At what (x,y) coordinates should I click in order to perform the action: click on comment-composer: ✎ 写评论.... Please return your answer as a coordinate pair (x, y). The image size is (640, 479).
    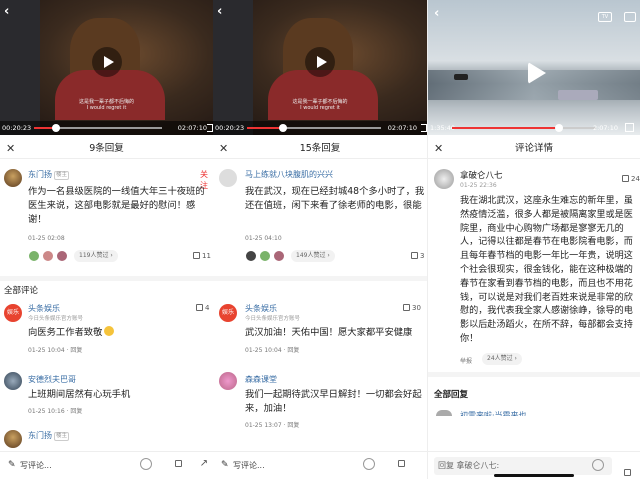
    Looking at the image, I should click on (320, 465).